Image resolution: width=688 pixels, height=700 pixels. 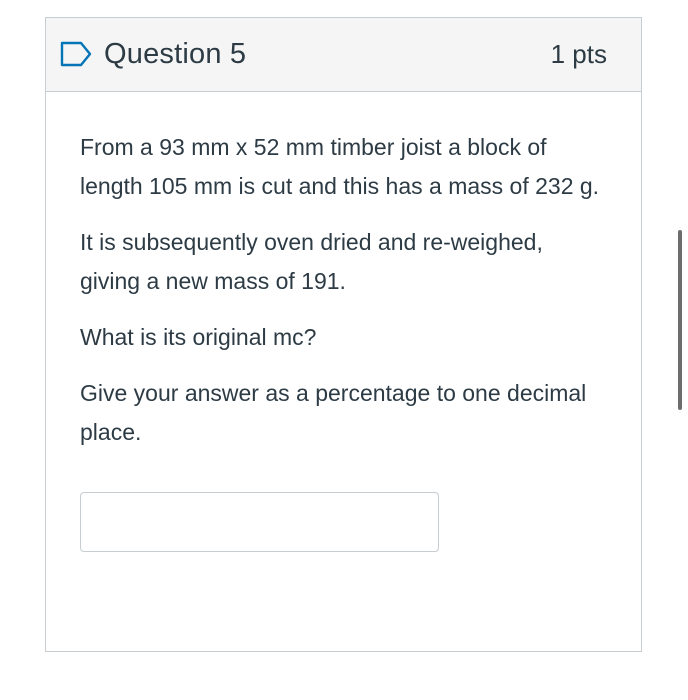 I want to click on answer-input, so click(x=259, y=522).